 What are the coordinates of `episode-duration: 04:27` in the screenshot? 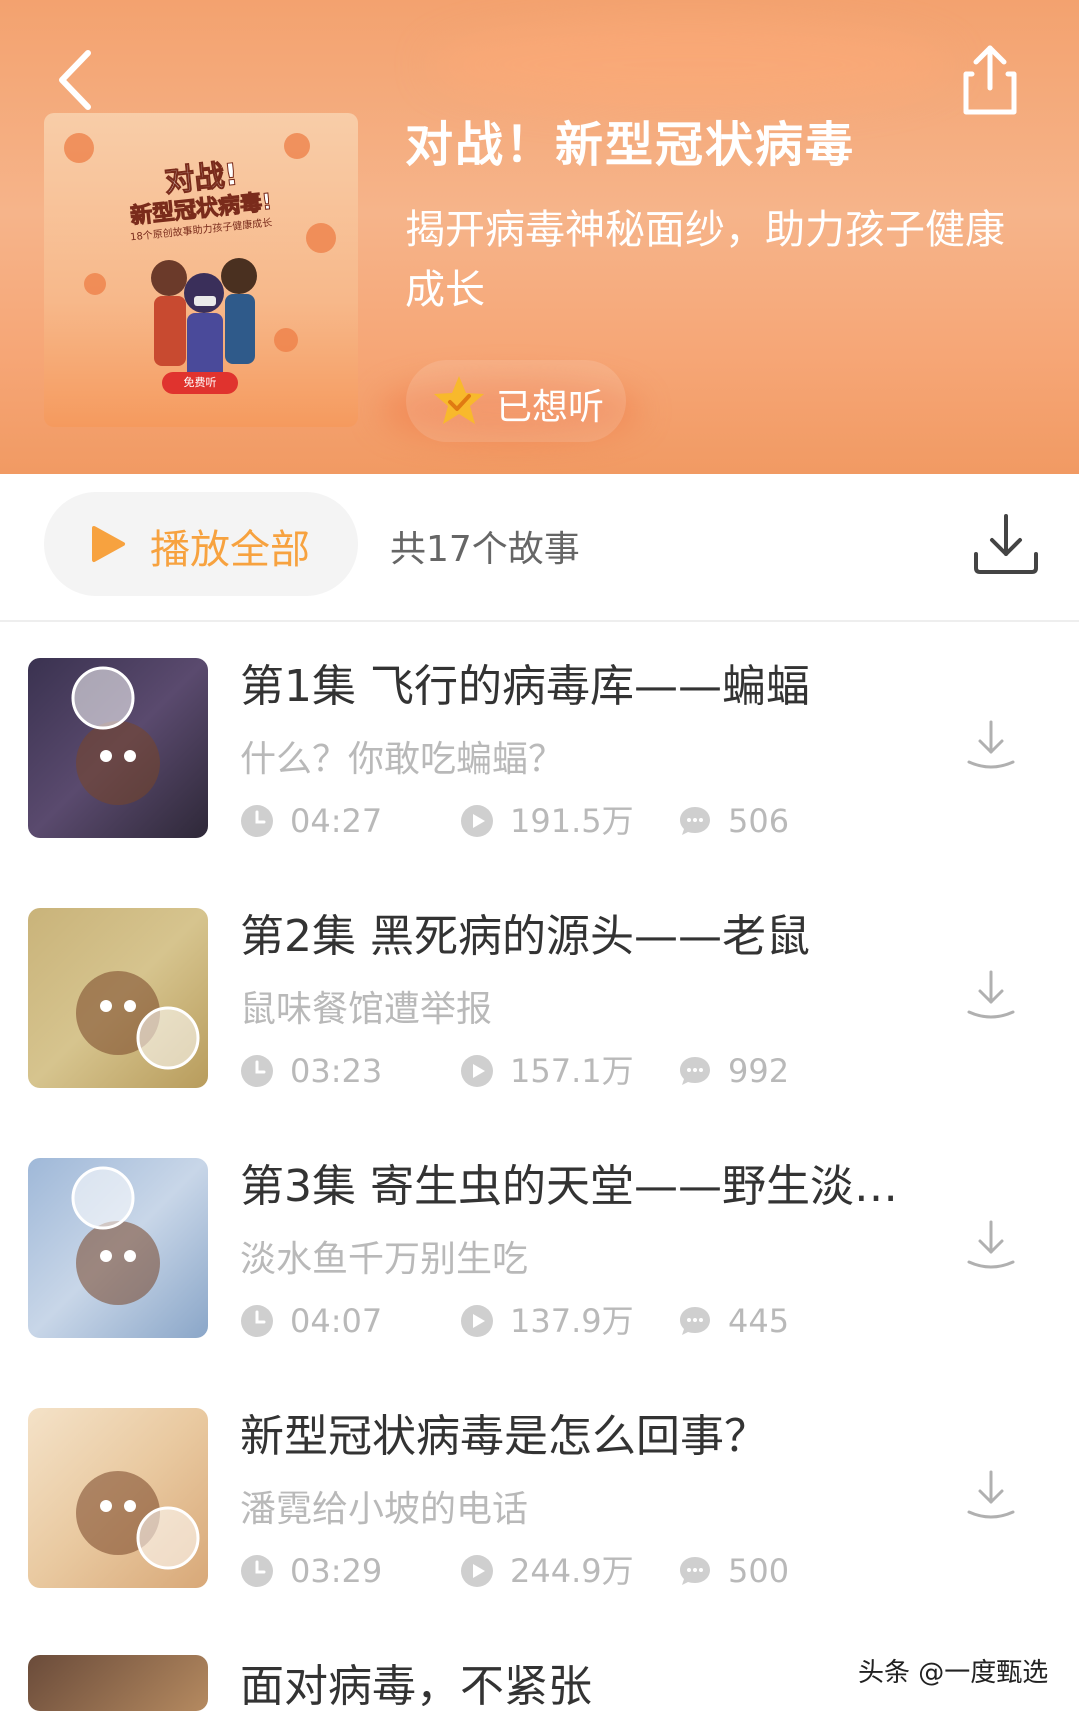 It's located at (336, 821).